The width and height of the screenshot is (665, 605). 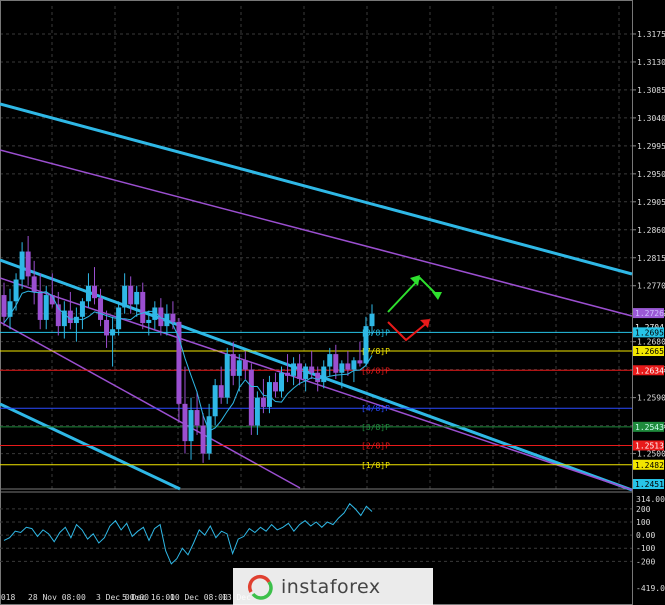 What do you see at coordinates (649, 427) in the screenshot?
I see `price-badge-label: 1.2543` at bounding box center [649, 427].